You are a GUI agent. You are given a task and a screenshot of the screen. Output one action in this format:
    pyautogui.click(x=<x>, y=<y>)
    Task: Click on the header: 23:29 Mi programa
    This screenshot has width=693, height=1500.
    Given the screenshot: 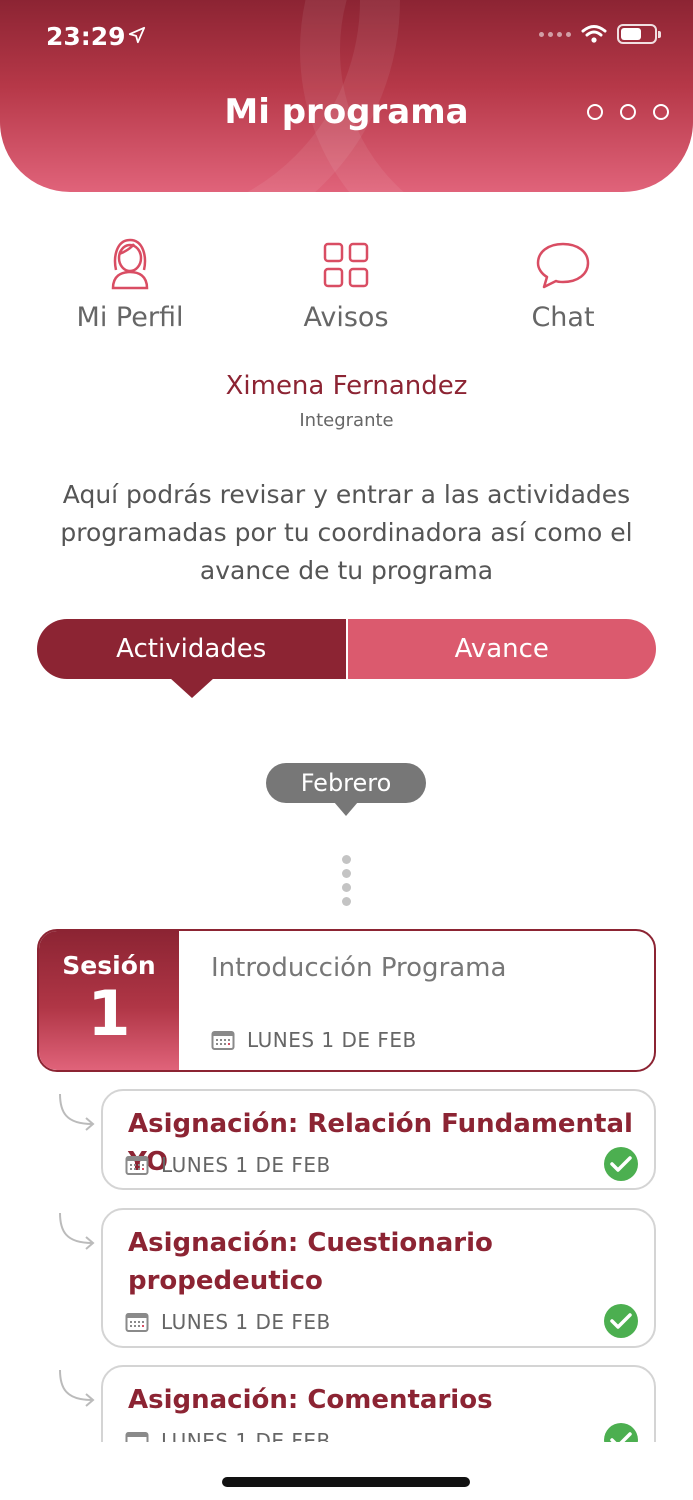 What is the action you would take?
    pyautogui.click(x=346, y=96)
    